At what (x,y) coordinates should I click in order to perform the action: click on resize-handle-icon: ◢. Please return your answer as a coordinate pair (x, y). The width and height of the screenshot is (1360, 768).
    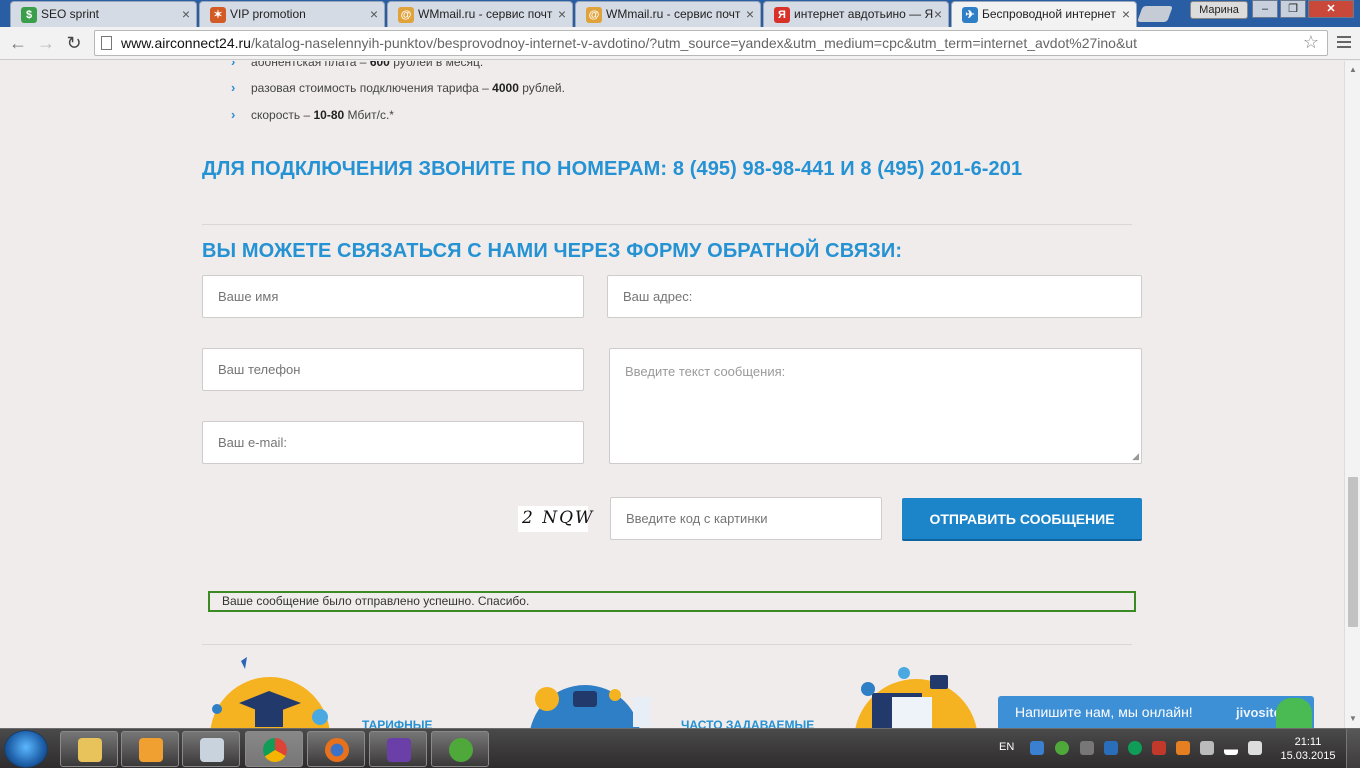
    Looking at the image, I should click on (1135, 456).